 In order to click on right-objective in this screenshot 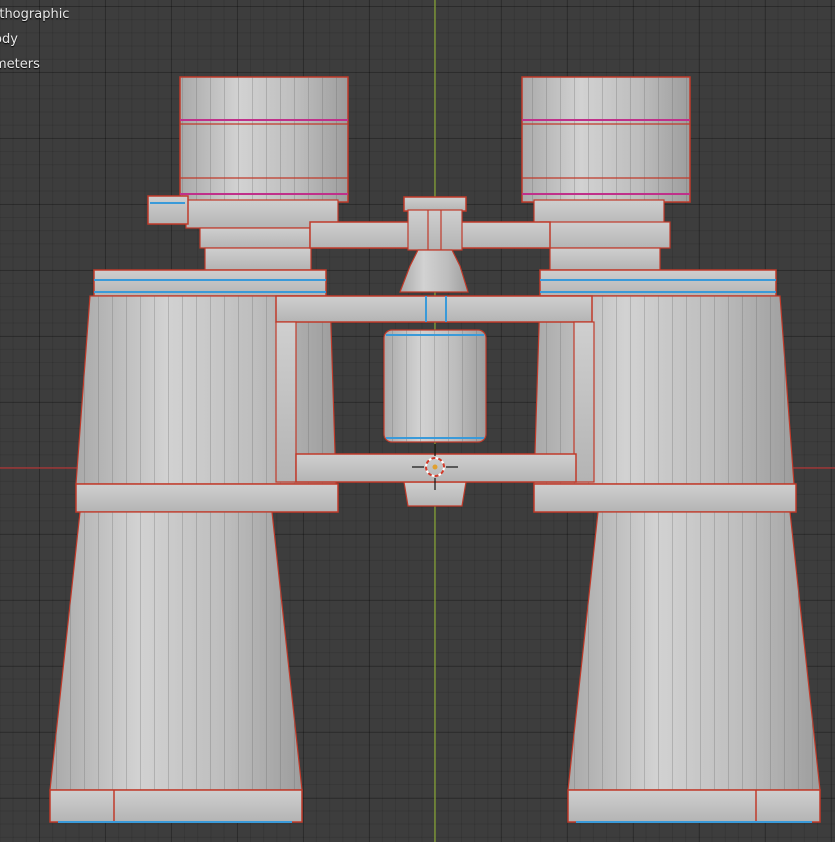, I will do `click(694, 667)`.